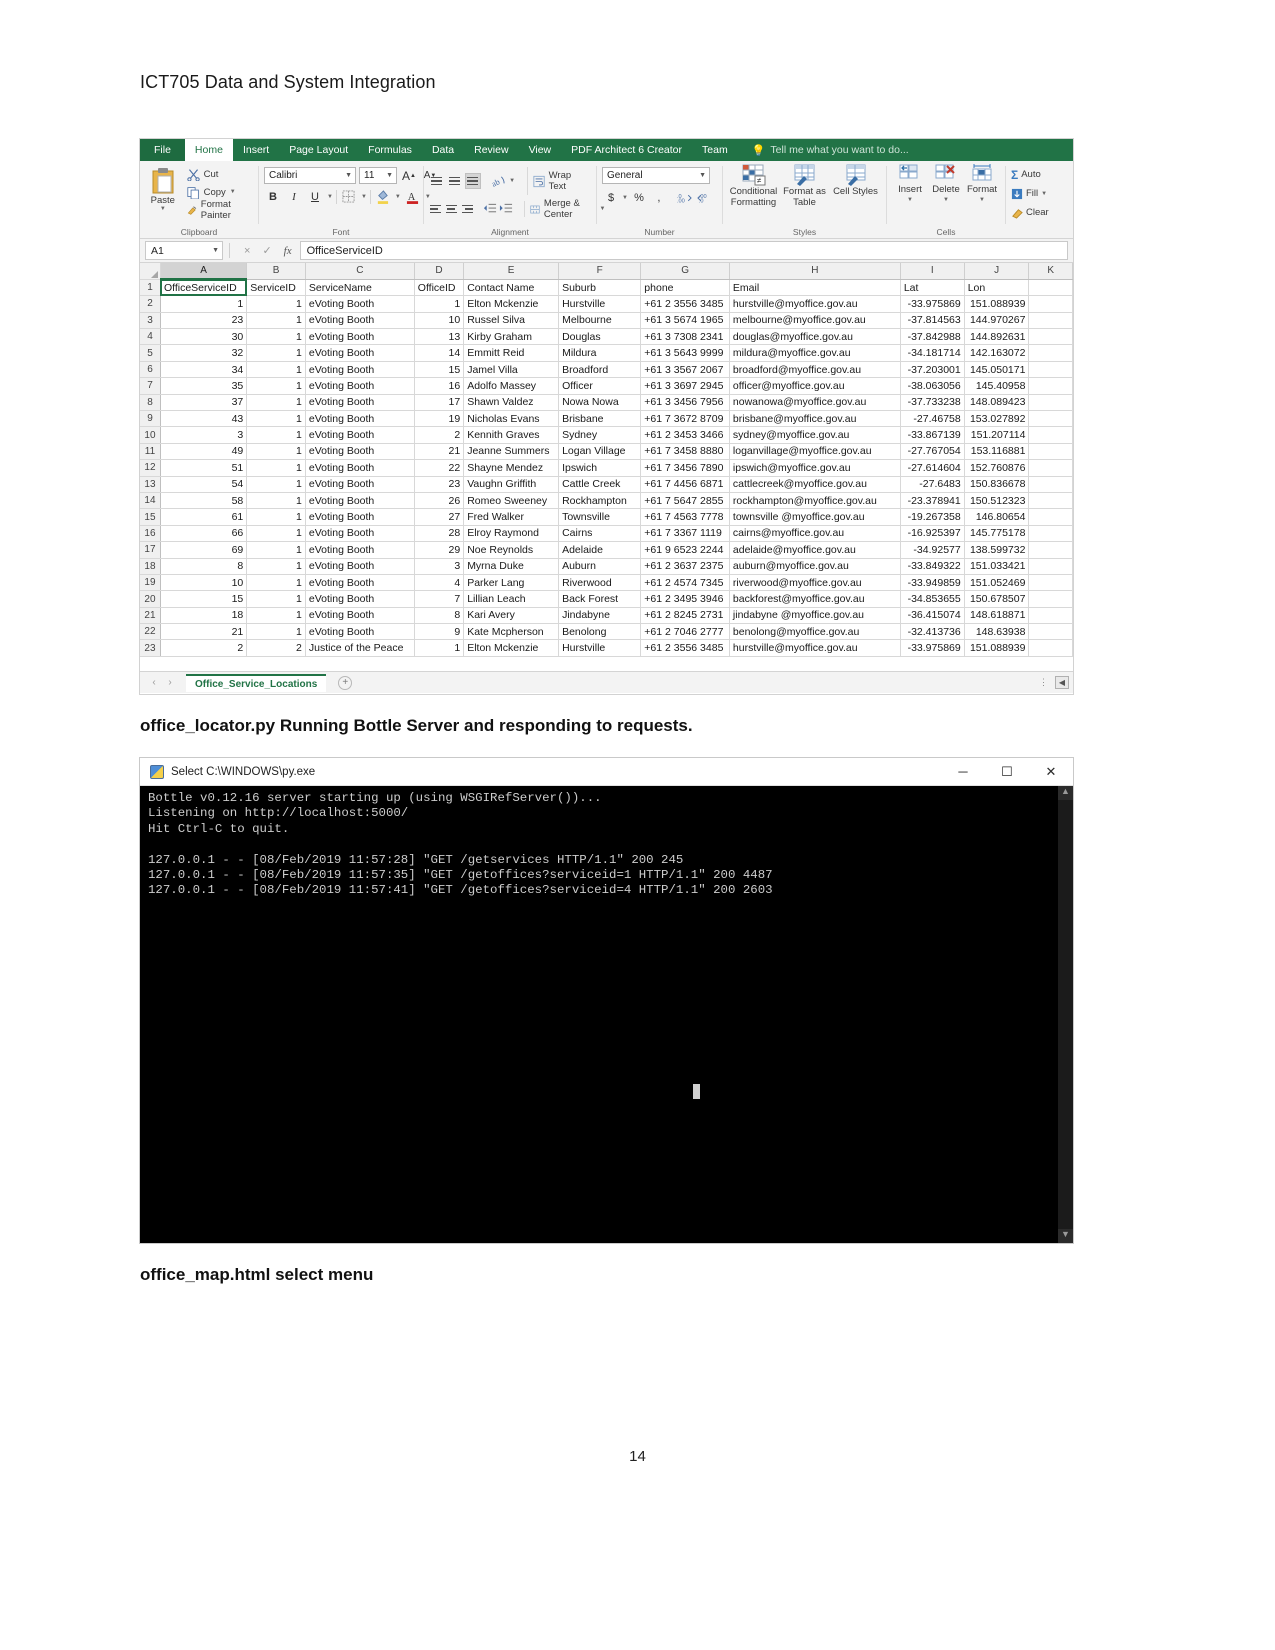 The width and height of the screenshot is (1275, 1650). I want to click on cell-b16: 1, so click(276, 534).